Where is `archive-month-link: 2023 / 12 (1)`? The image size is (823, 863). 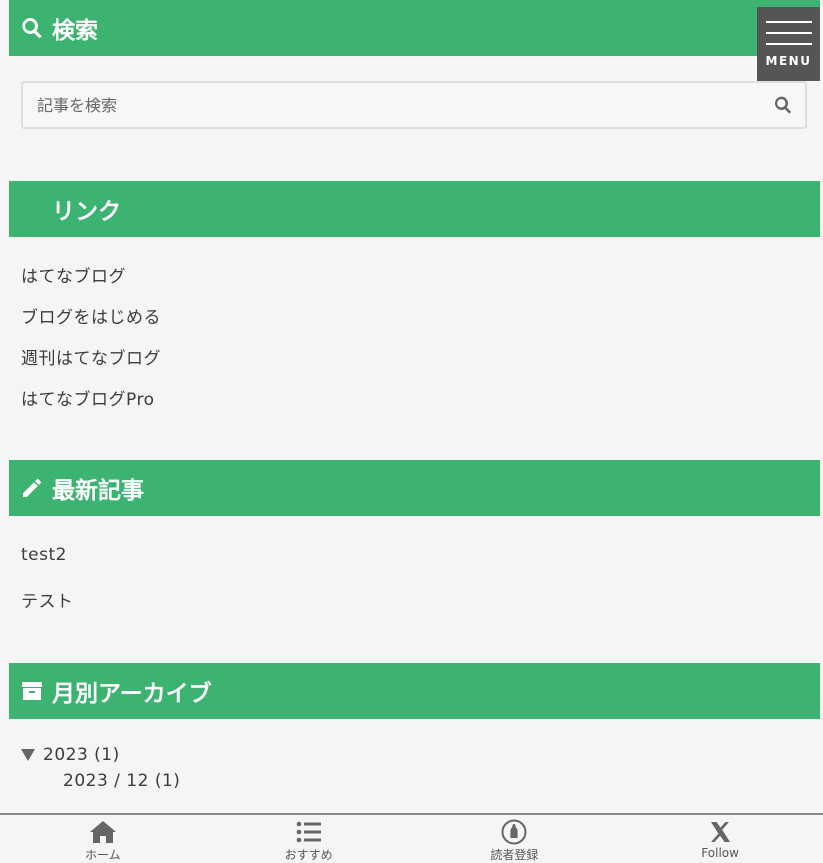
archive-month-link: 2023 / 12 (1) is located at coordinates (121, 781).